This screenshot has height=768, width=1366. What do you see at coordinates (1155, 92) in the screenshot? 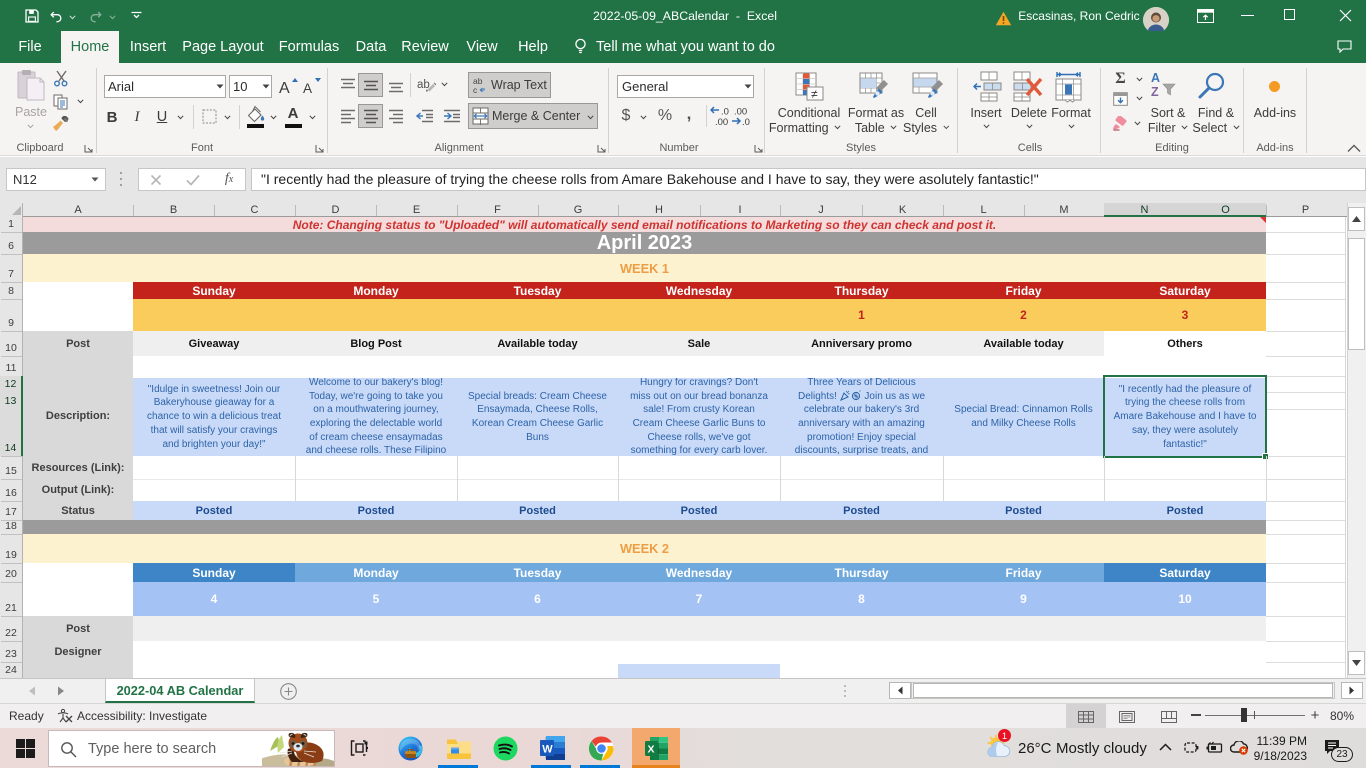
I see `svg-text: Z` at bounding box center [1155, 92].